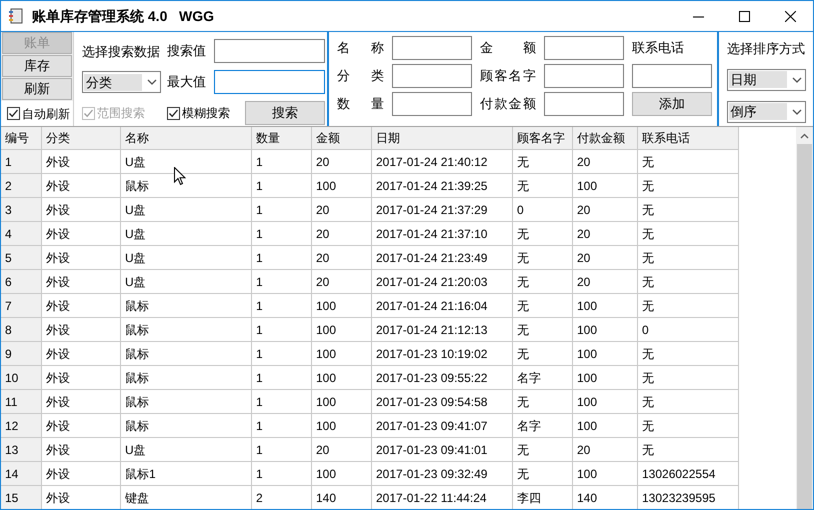  I want to click on search-title: 选择搜索数据, so click(121, 52).